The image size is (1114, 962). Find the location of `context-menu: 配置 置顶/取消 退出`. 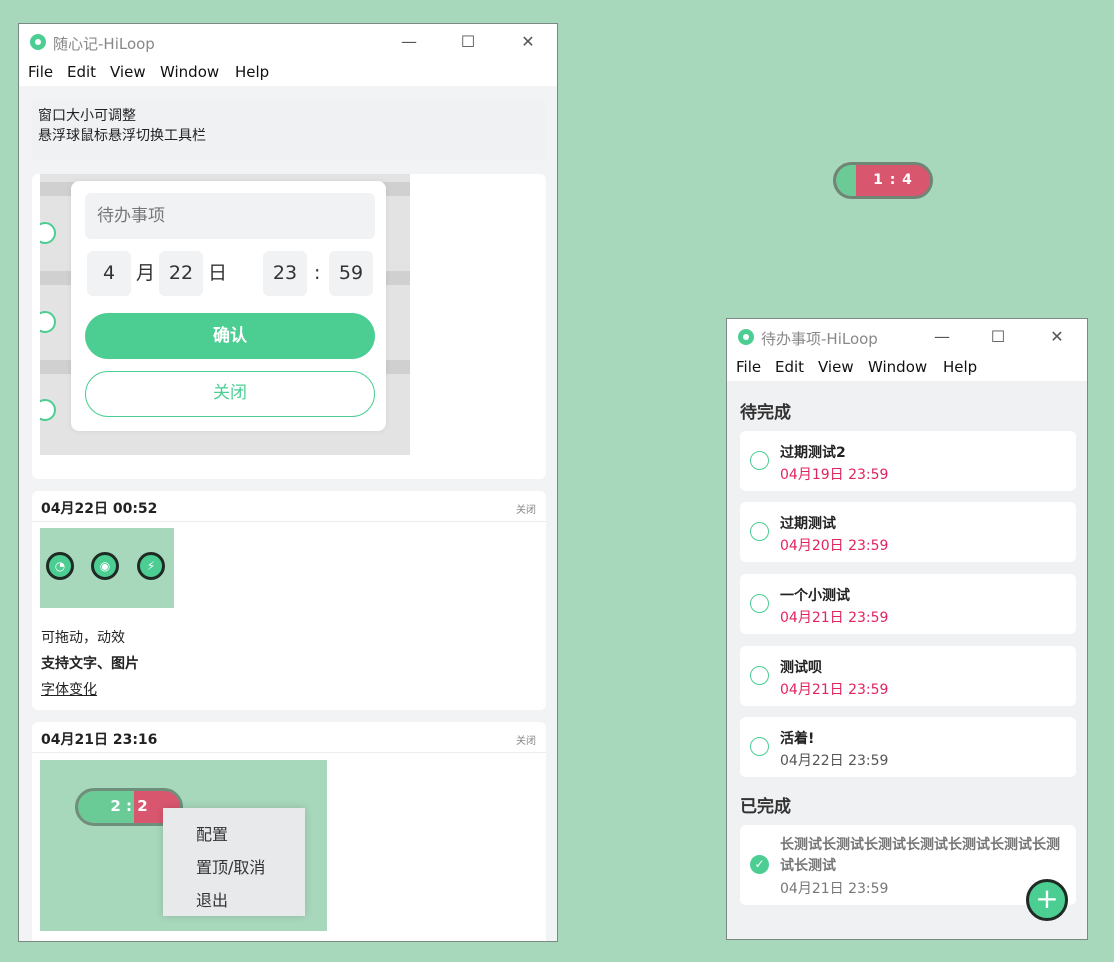

context-menu: 配置 置顶/取消 退出 is located at coordinates (234, 862).